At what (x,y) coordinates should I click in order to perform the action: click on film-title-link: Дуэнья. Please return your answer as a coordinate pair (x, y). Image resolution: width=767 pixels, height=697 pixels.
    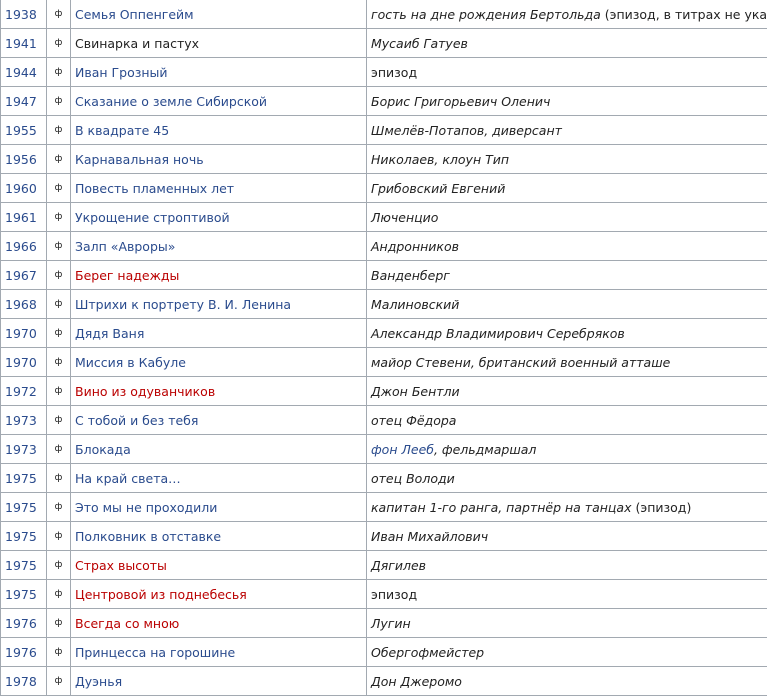
    Looking at the image, I should click on (98, 681).